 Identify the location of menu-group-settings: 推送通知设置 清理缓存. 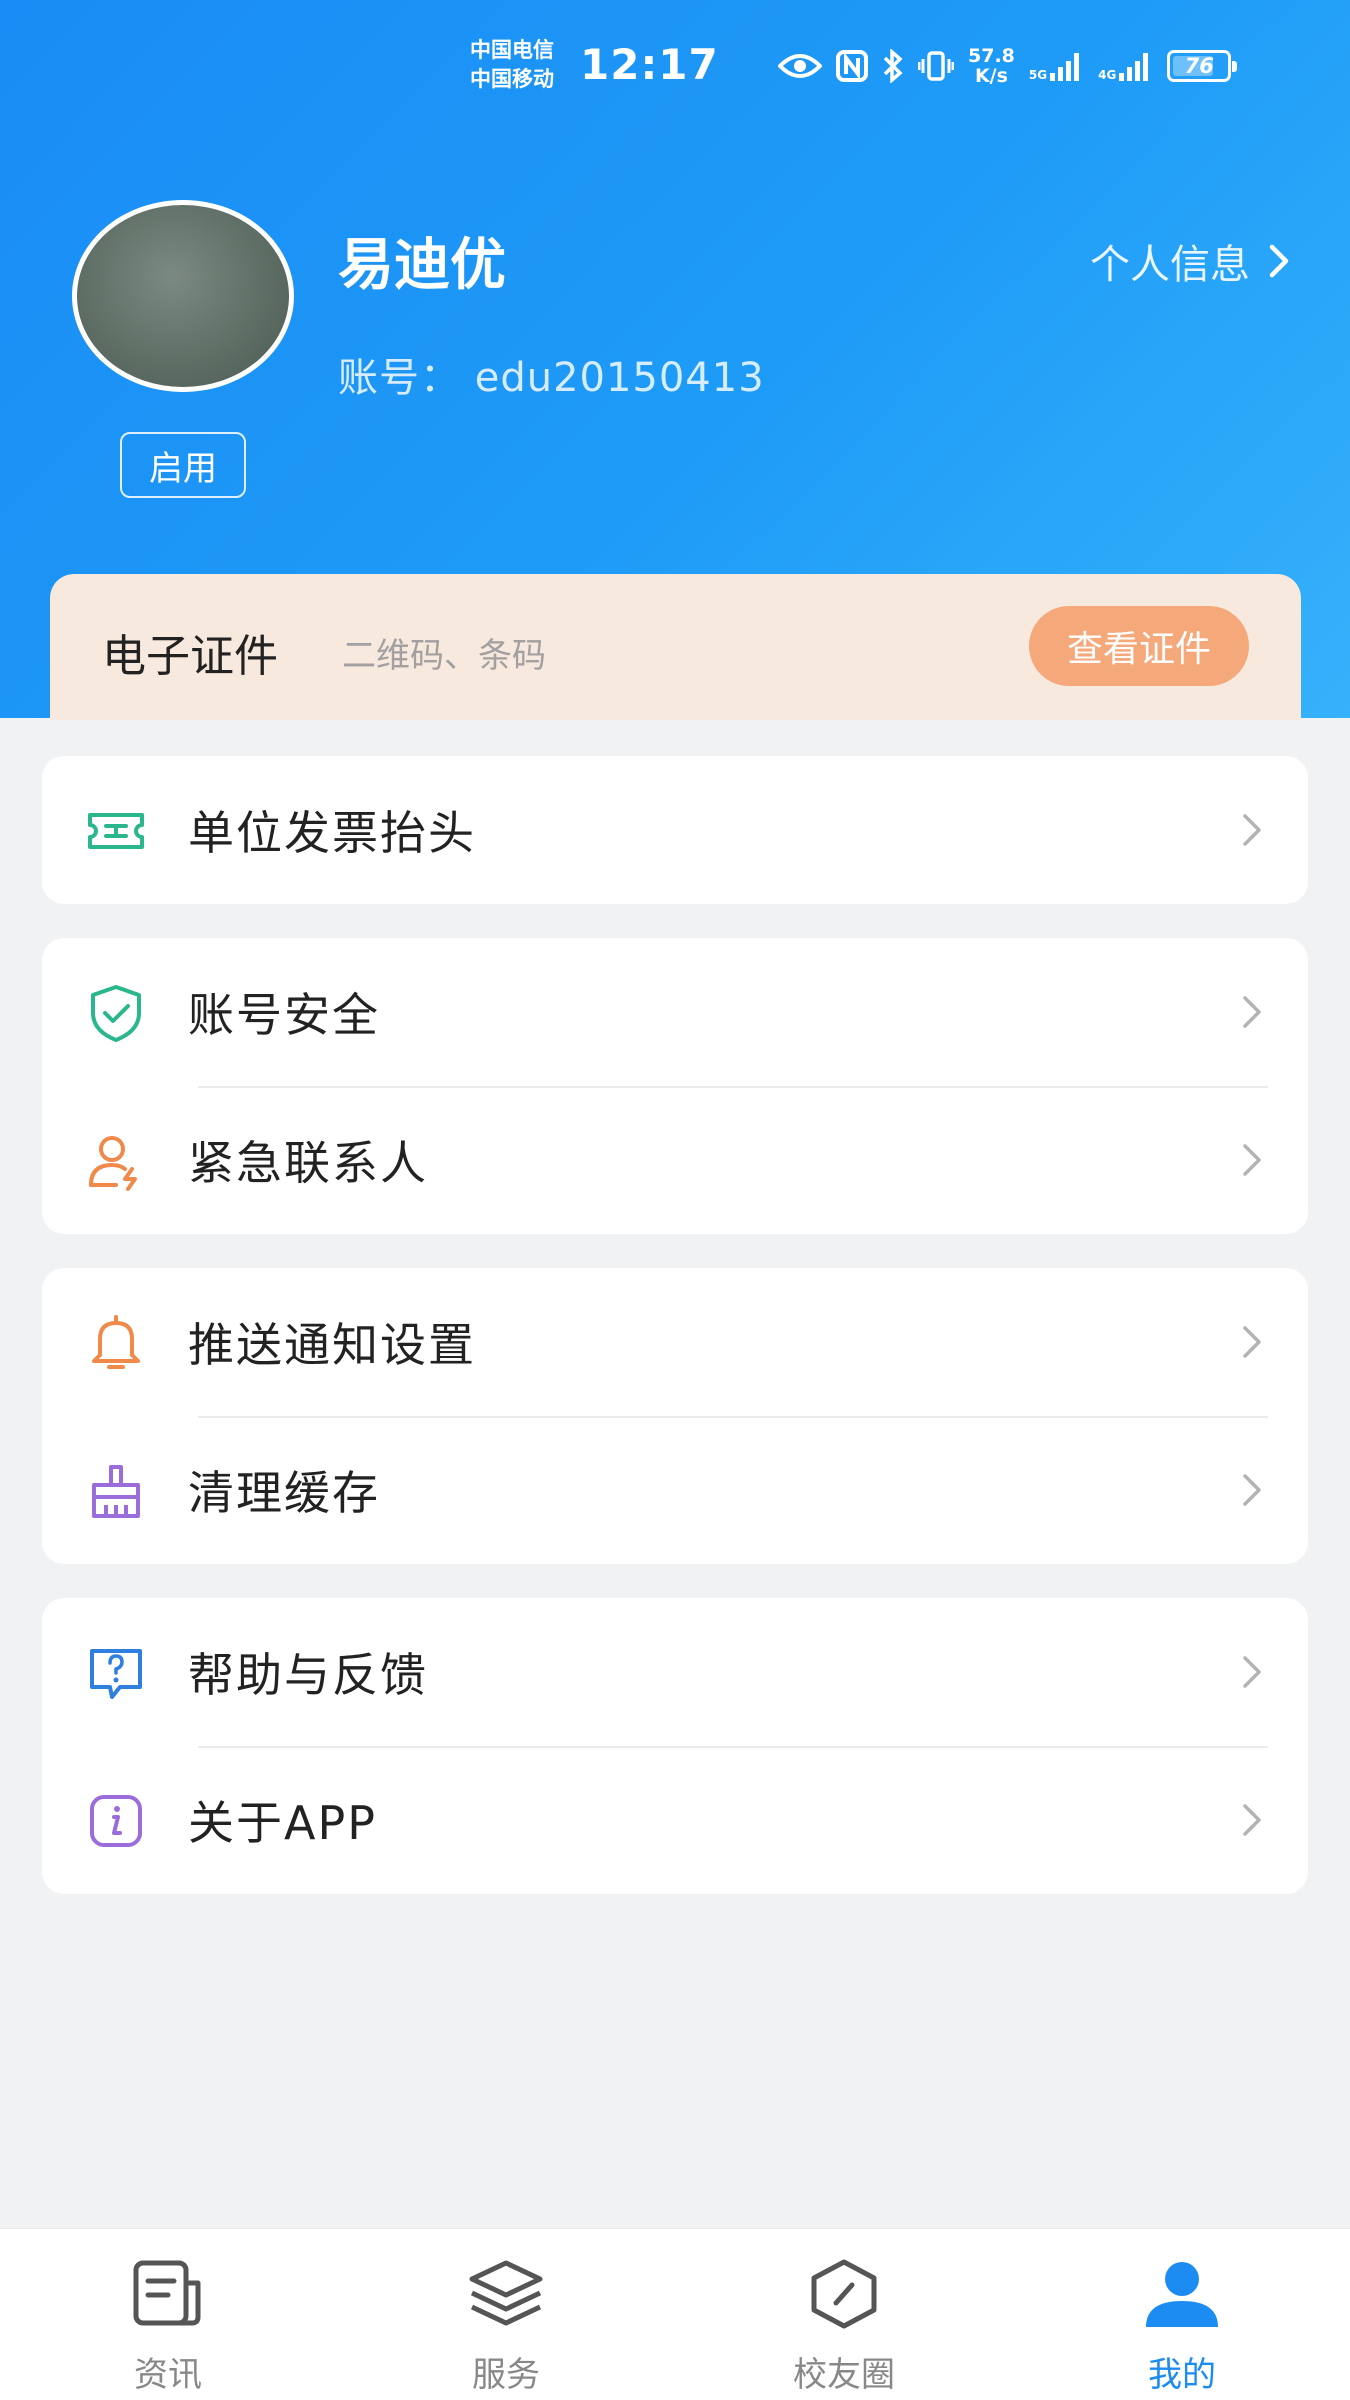
(675, 1416).